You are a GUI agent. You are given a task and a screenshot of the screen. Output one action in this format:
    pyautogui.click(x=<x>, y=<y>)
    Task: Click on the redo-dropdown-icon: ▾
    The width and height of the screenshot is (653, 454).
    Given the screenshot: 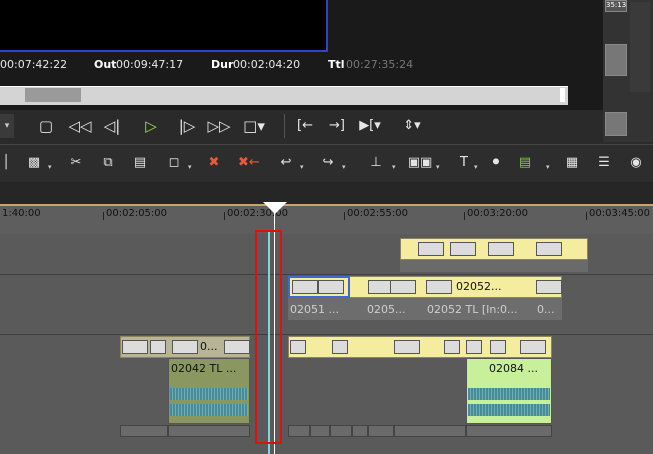 What is the action you would take?
    pyautogui.click(x=344, y=167)
    